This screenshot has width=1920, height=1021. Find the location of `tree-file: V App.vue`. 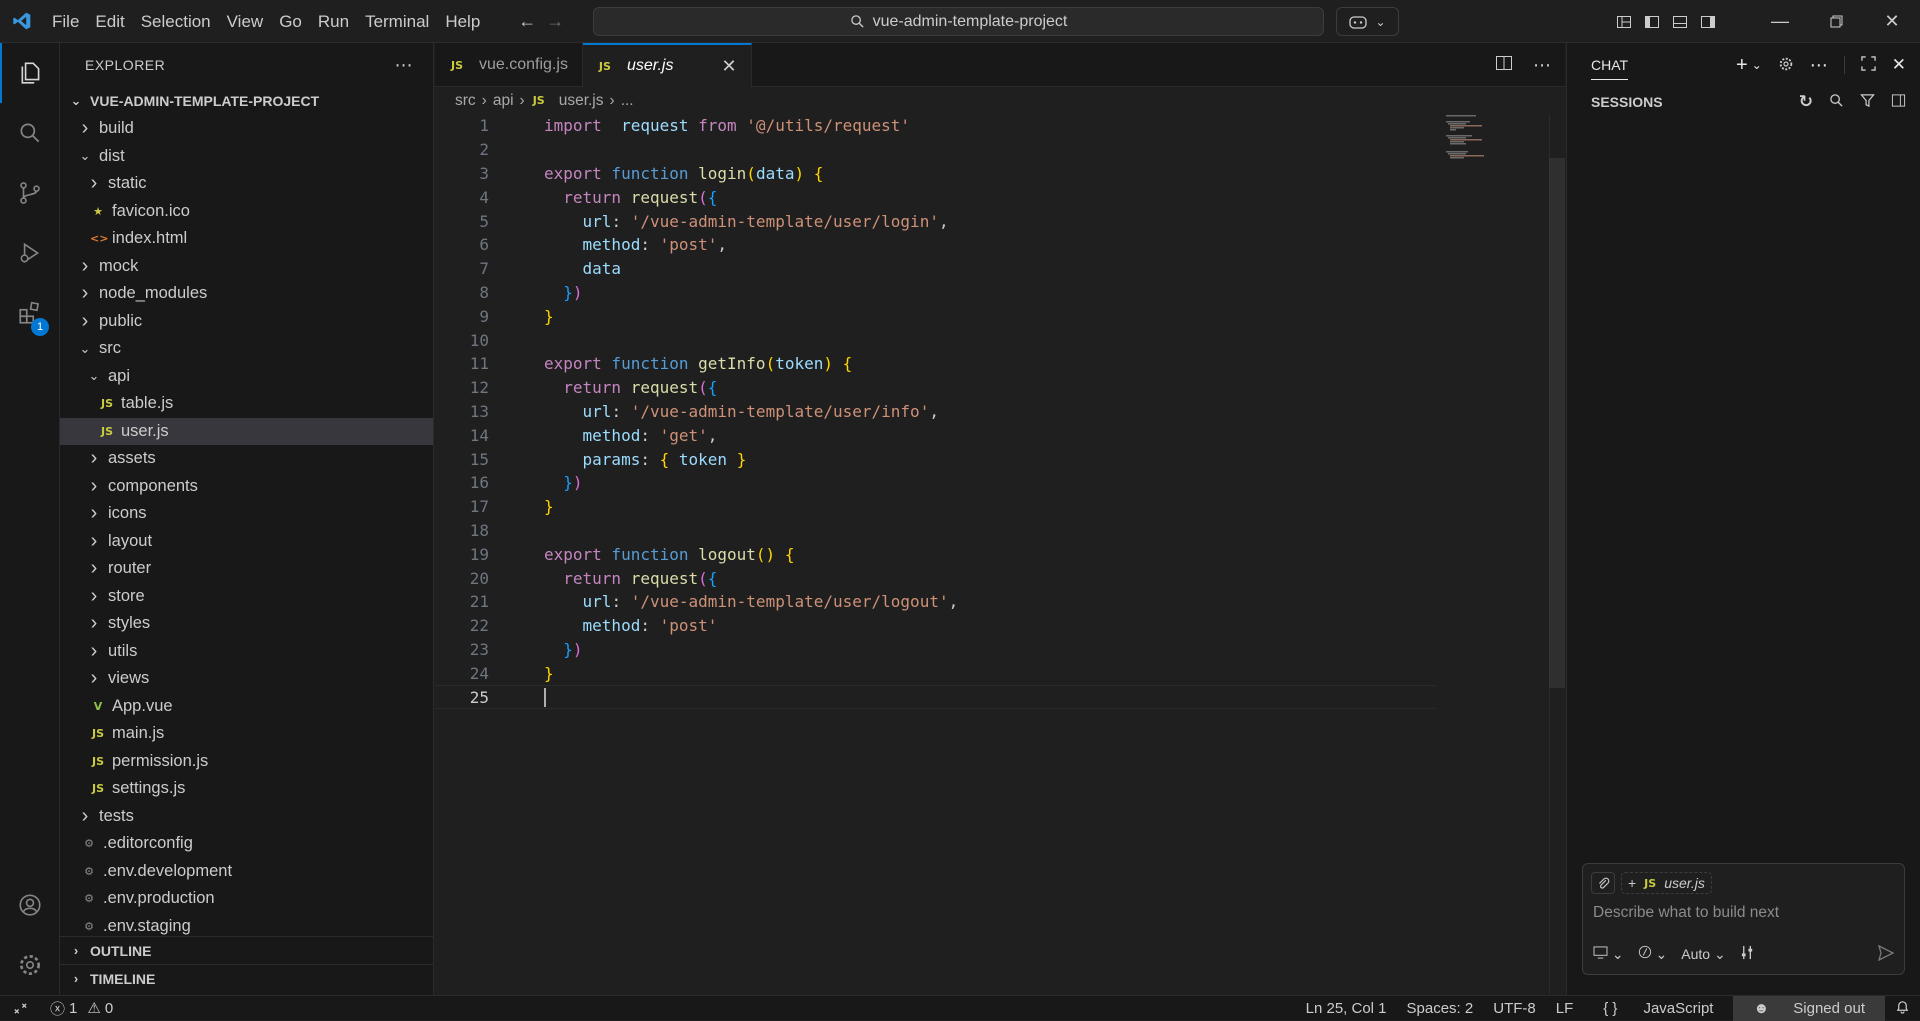

tree-file: V App.vue is located at coordinates (246, 707).